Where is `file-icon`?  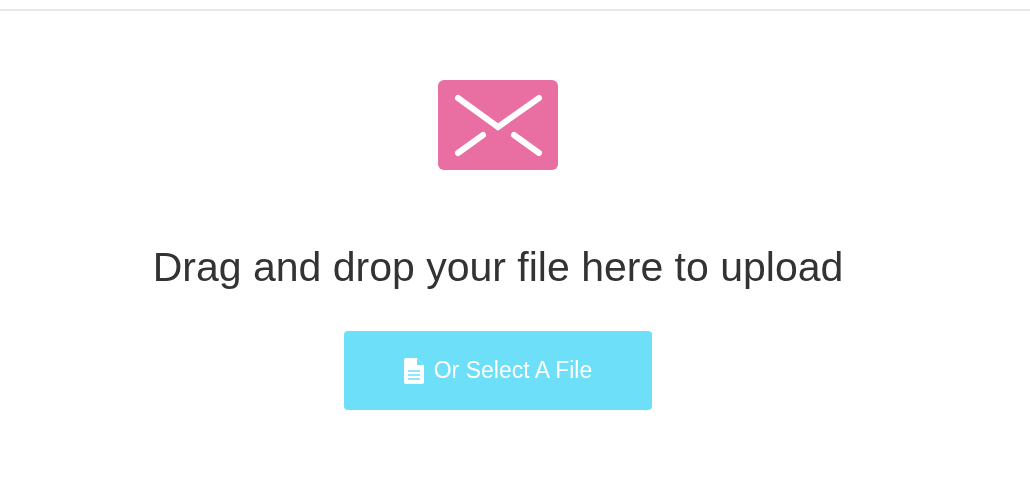
file-icon is located at coordinates (413, 370).